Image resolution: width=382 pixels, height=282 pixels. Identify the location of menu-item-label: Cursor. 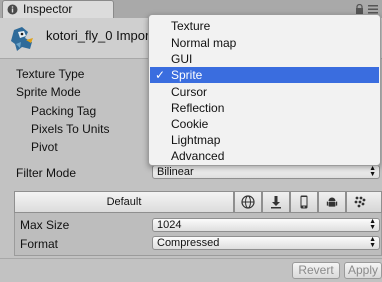
(189, 92).